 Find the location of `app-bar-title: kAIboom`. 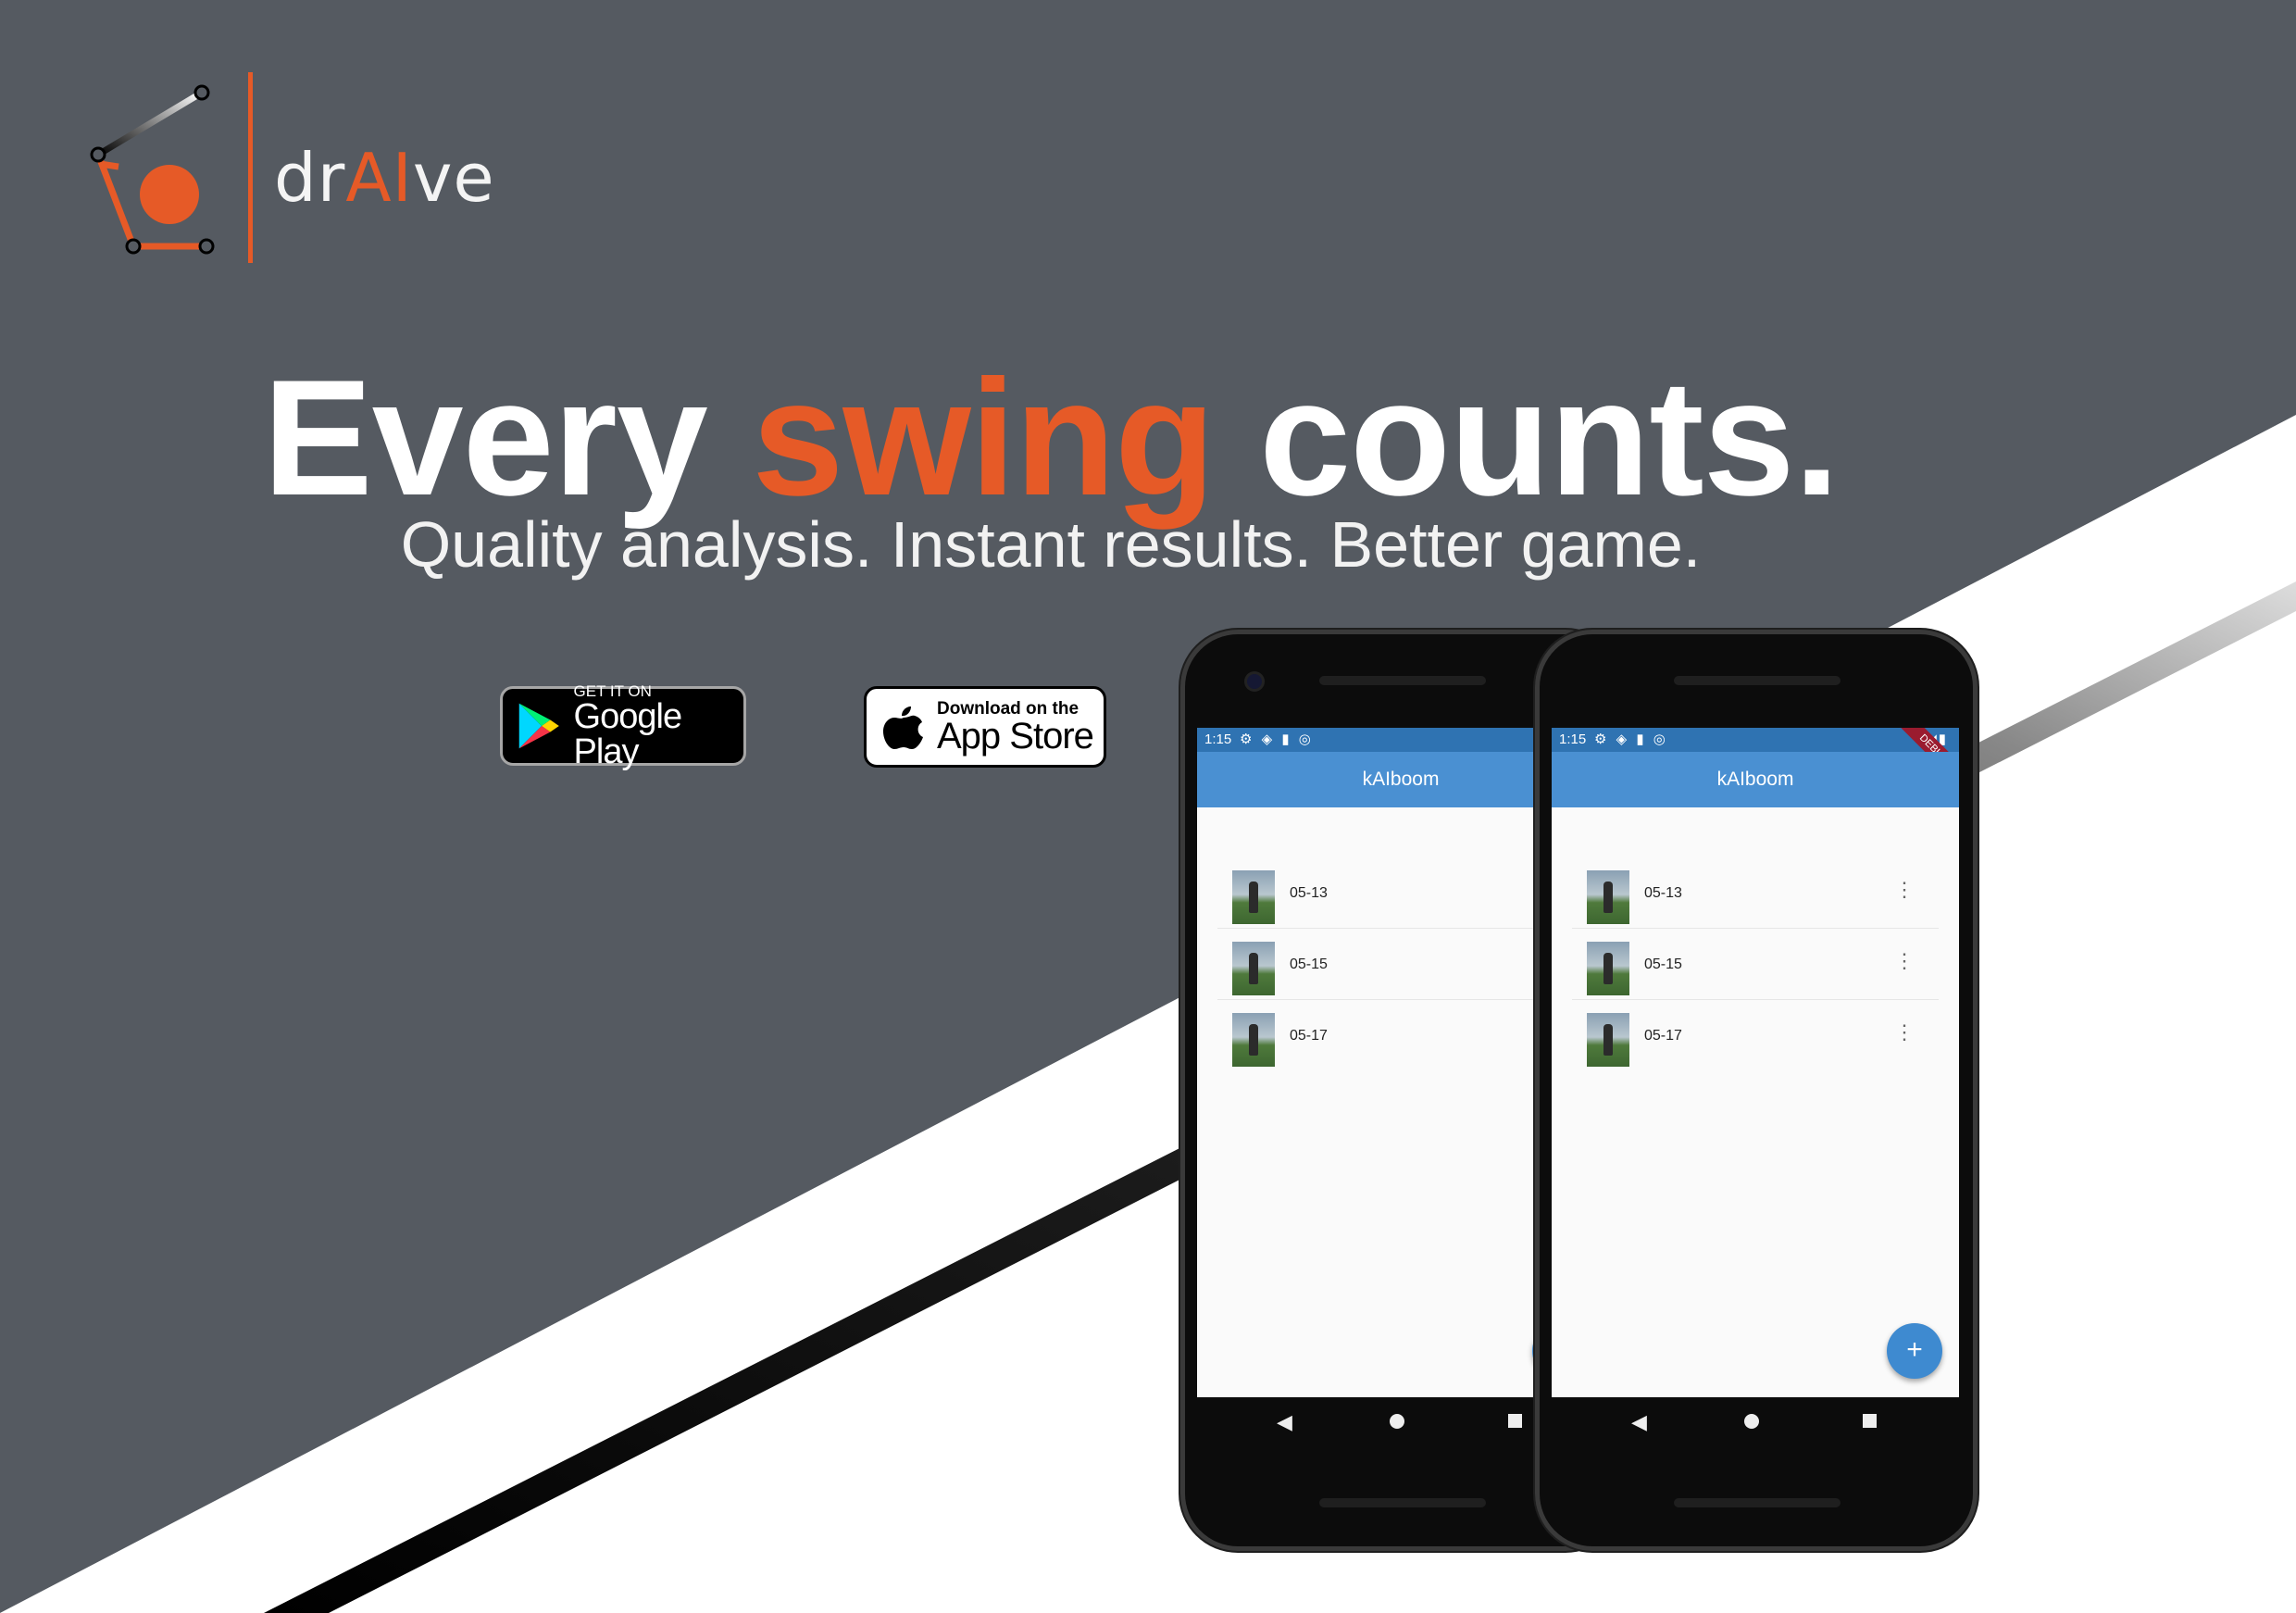

app-bar-title: kAIboom is located at coordinates (1755, 780).